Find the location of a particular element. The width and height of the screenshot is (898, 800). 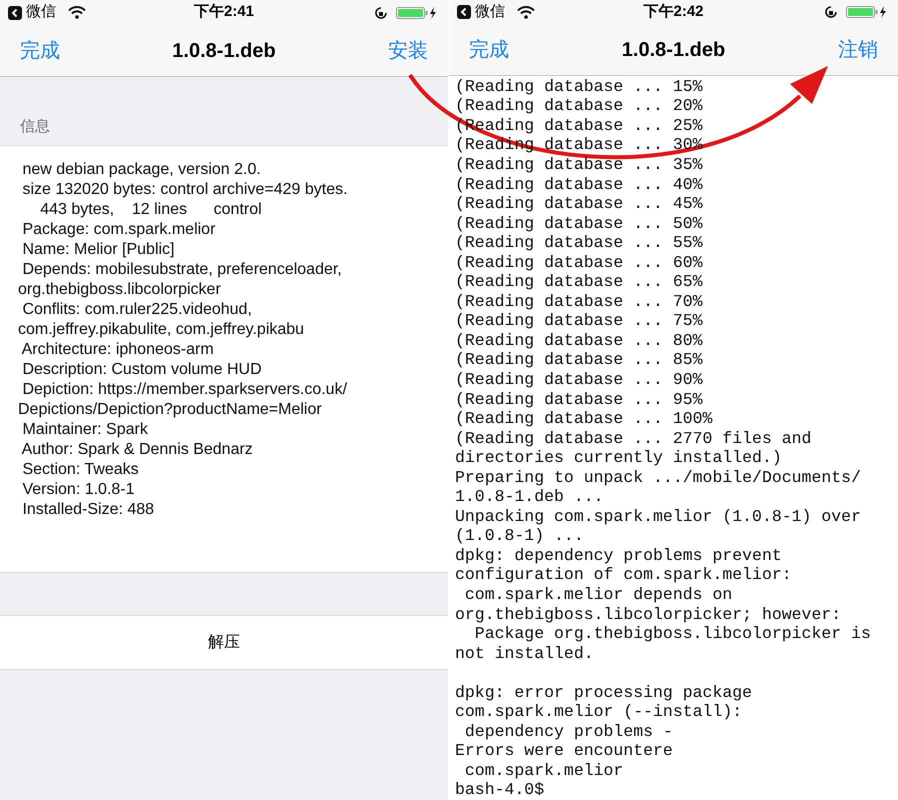

terminal-line: com.spark.melior (--install): is located at coordinates (598, 712).